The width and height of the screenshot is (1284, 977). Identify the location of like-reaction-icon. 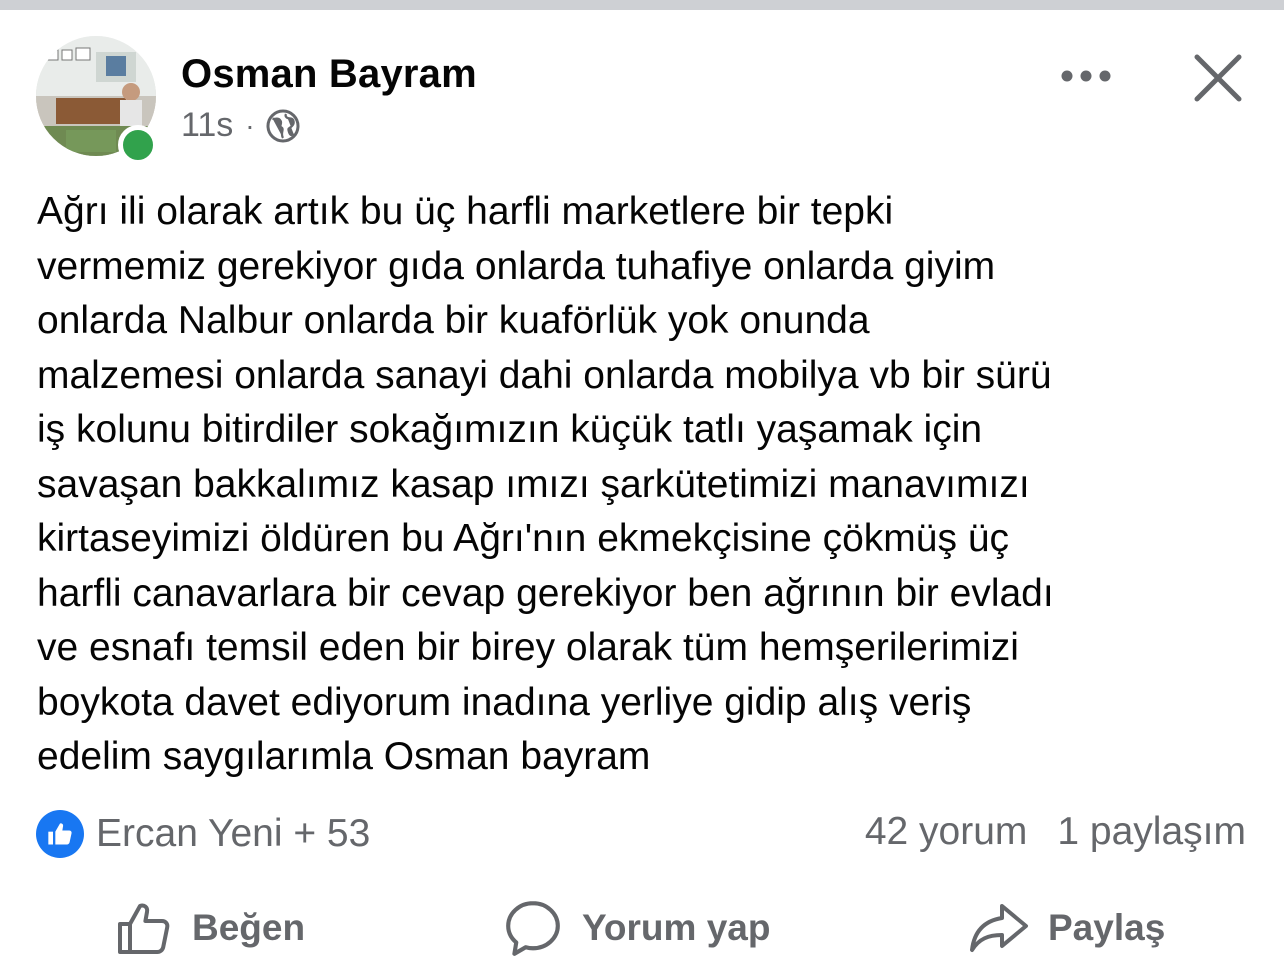
(60, 834).